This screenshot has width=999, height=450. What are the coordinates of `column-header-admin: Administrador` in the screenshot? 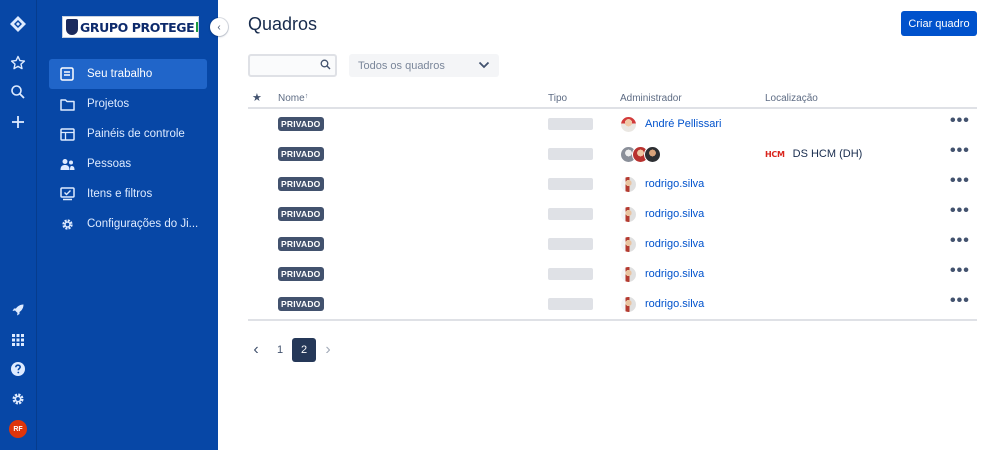 It's located at (651, 98).